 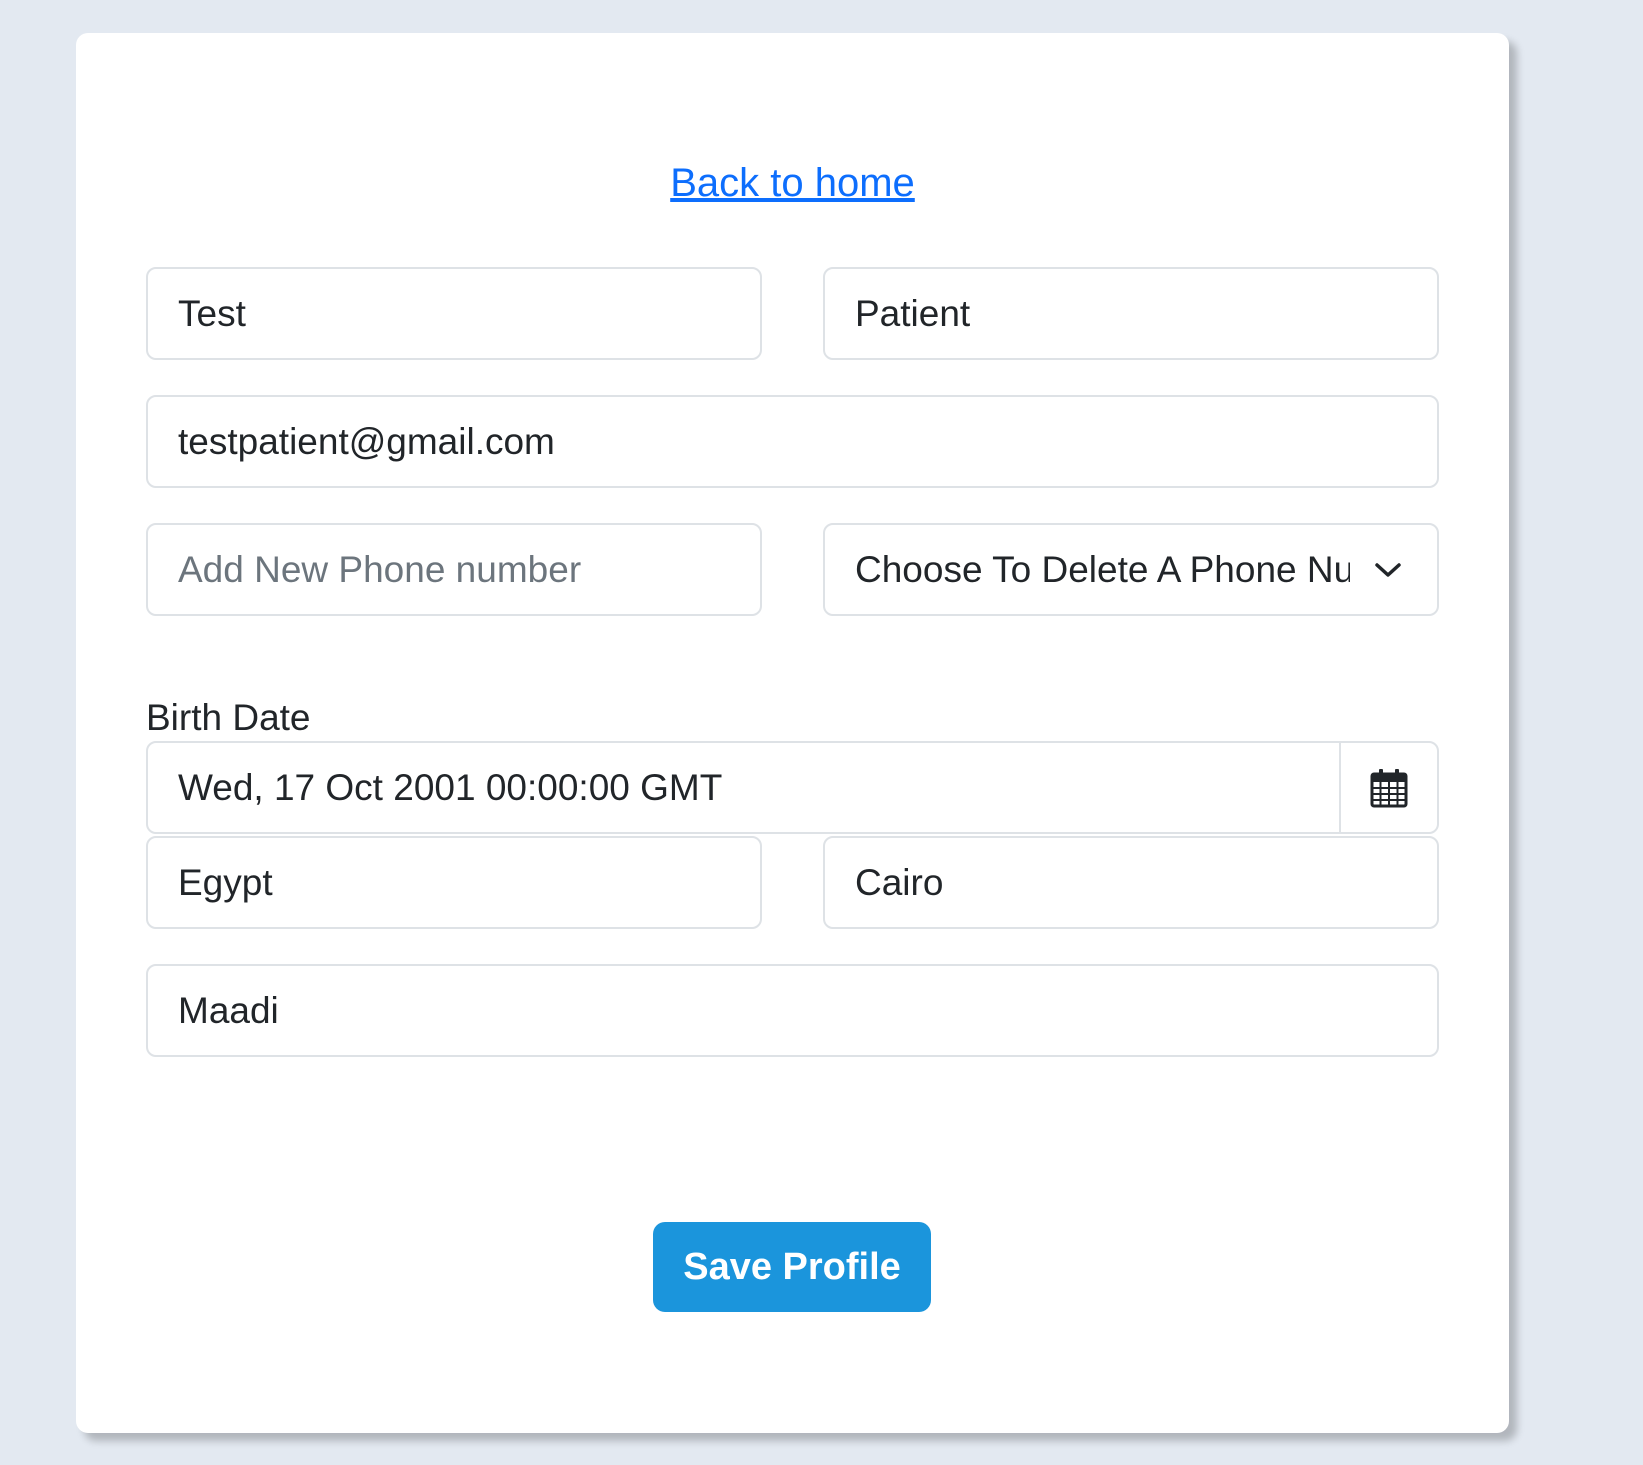 I want to click on city-value: Cairo, so click(x=899, y=882).